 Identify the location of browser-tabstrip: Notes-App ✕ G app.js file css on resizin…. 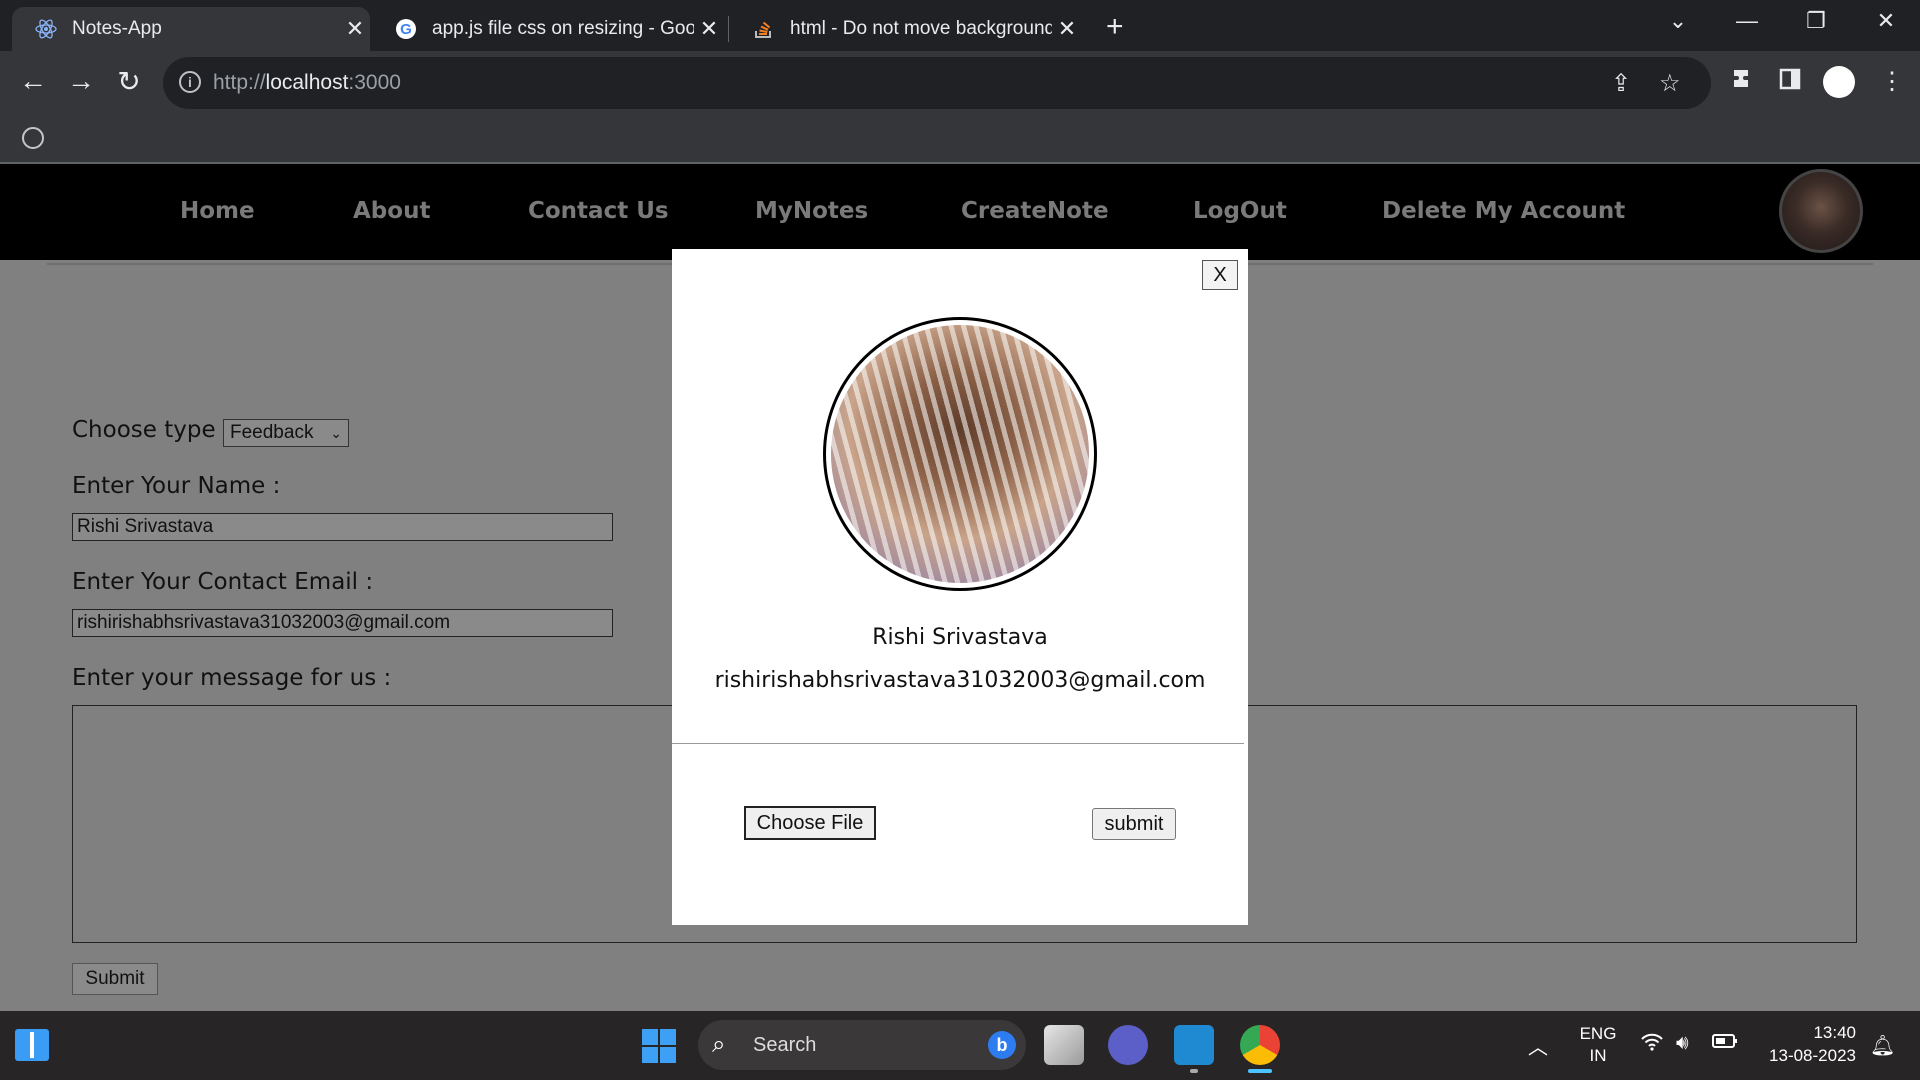
(960, 25).